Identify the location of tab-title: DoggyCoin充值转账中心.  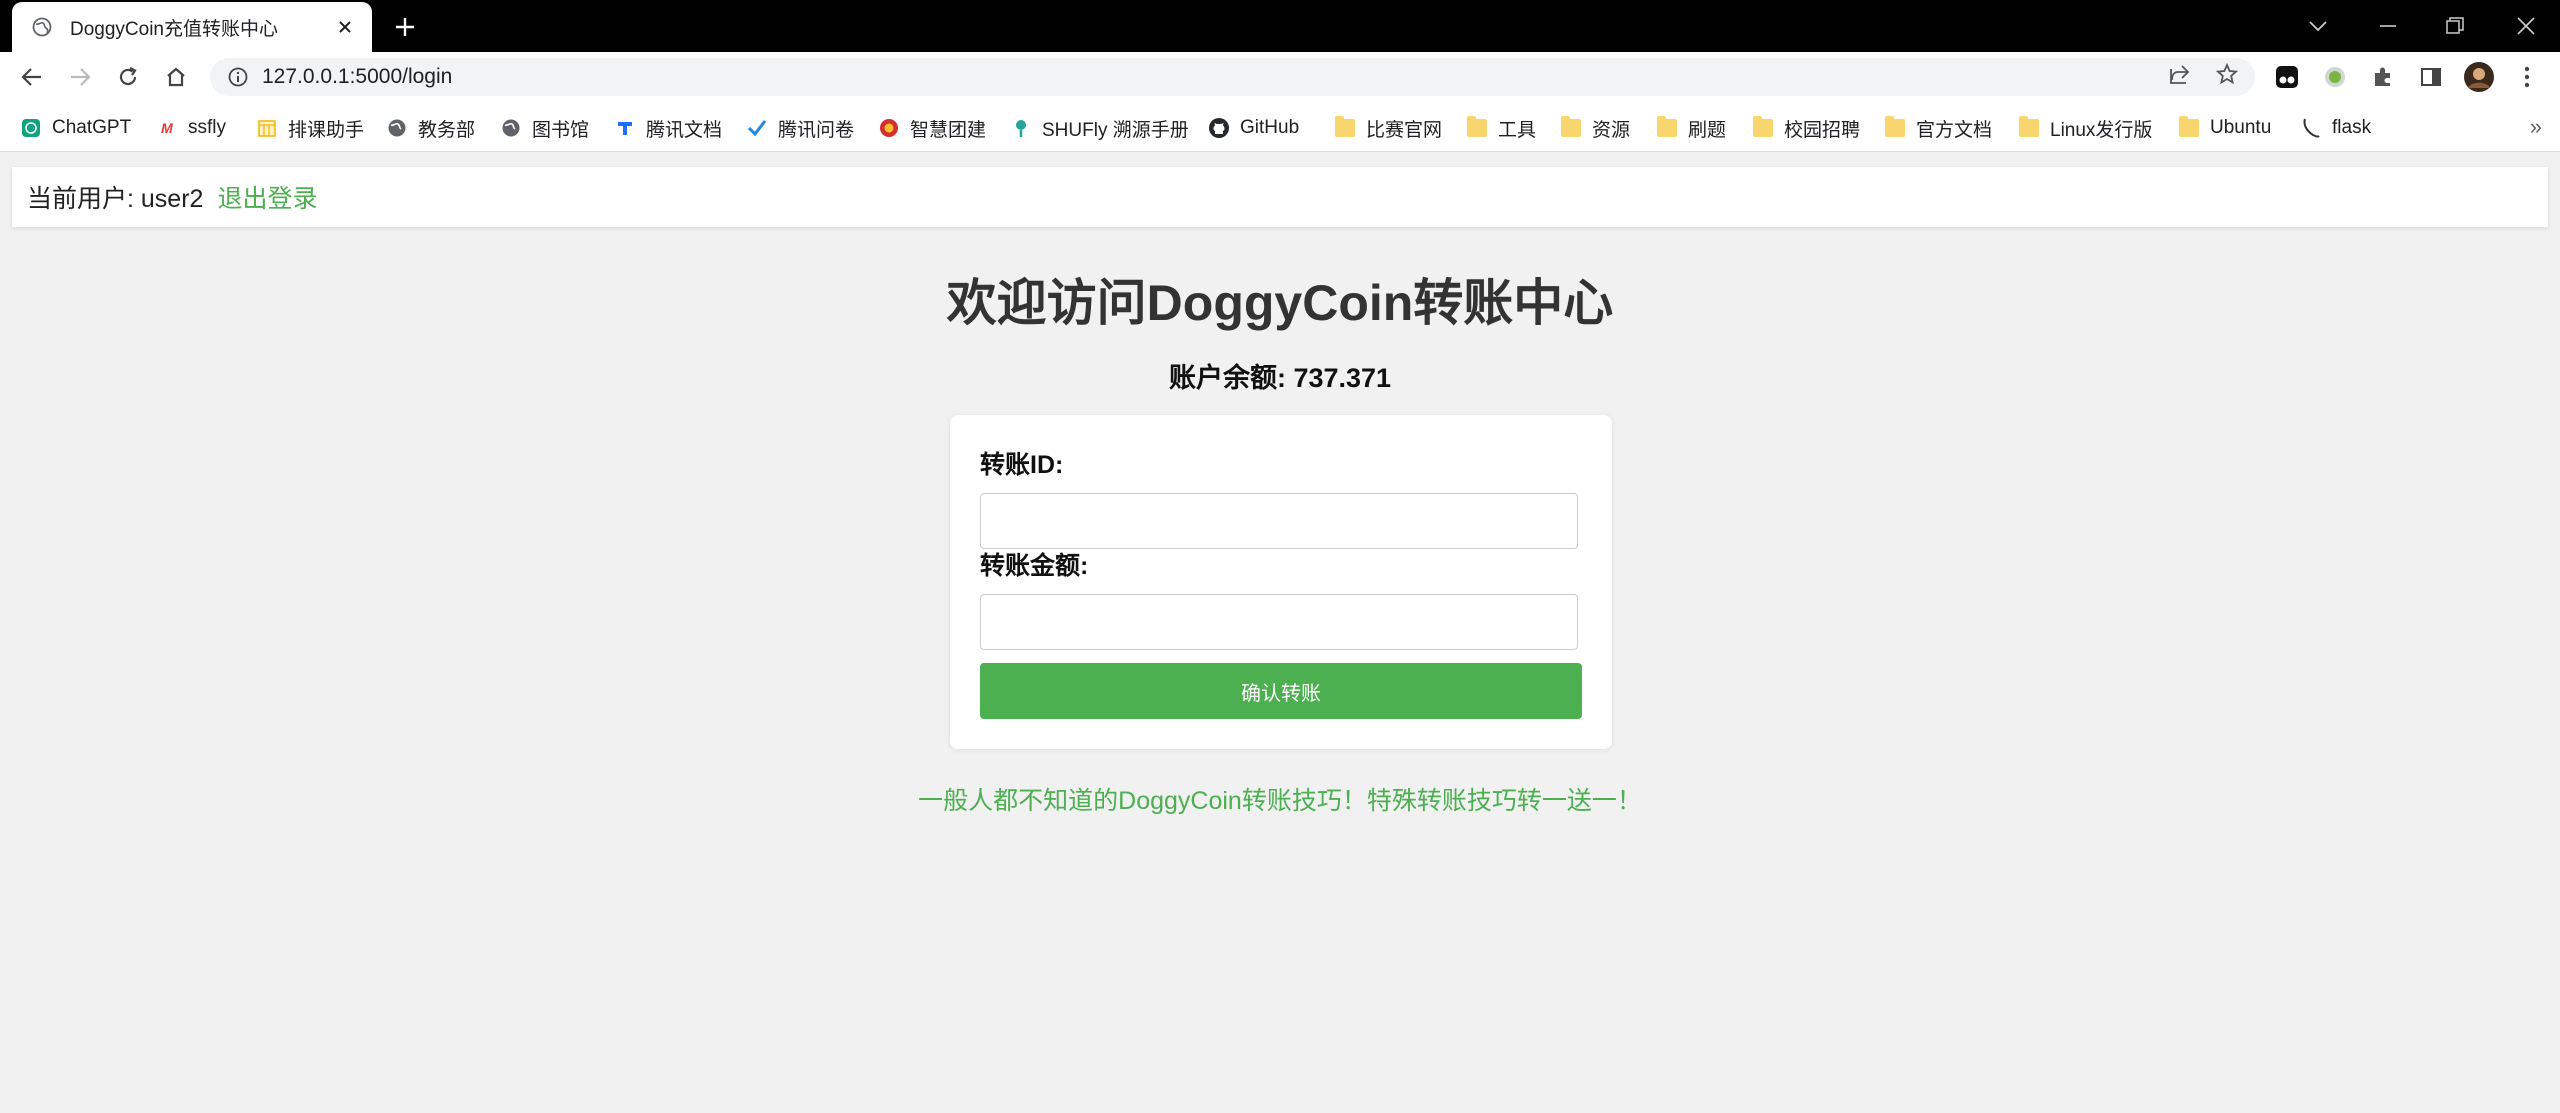
(174, 29).